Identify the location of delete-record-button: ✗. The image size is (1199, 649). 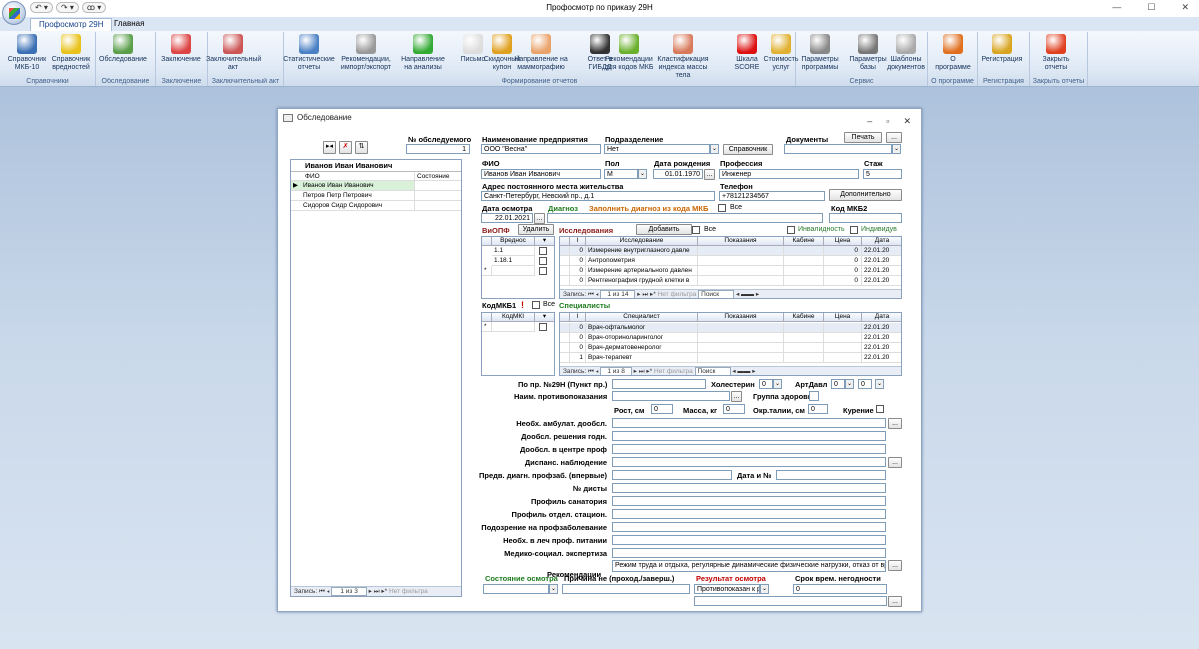
(345, 147).